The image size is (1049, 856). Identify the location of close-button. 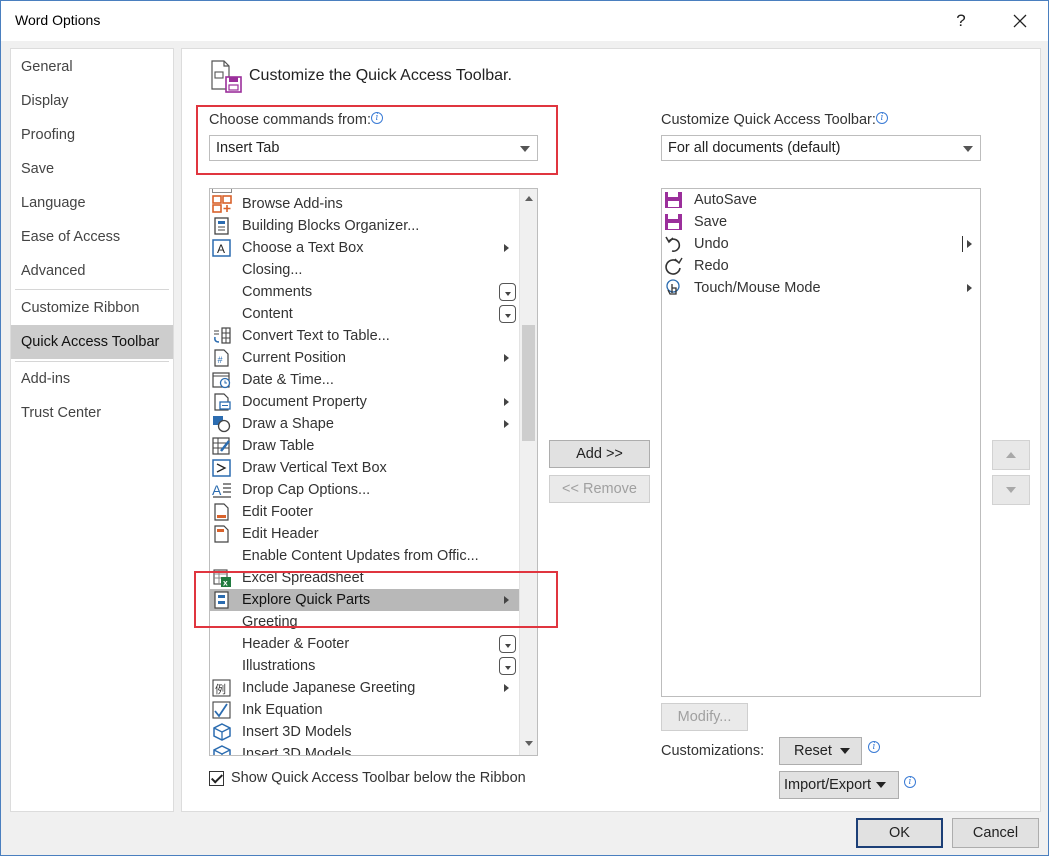
(1020, 21).